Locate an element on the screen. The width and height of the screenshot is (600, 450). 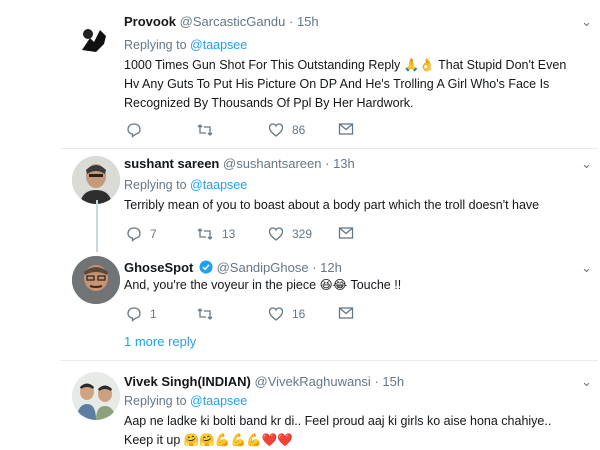
author-name: sushant sareen is located at coordinates (171, 163).